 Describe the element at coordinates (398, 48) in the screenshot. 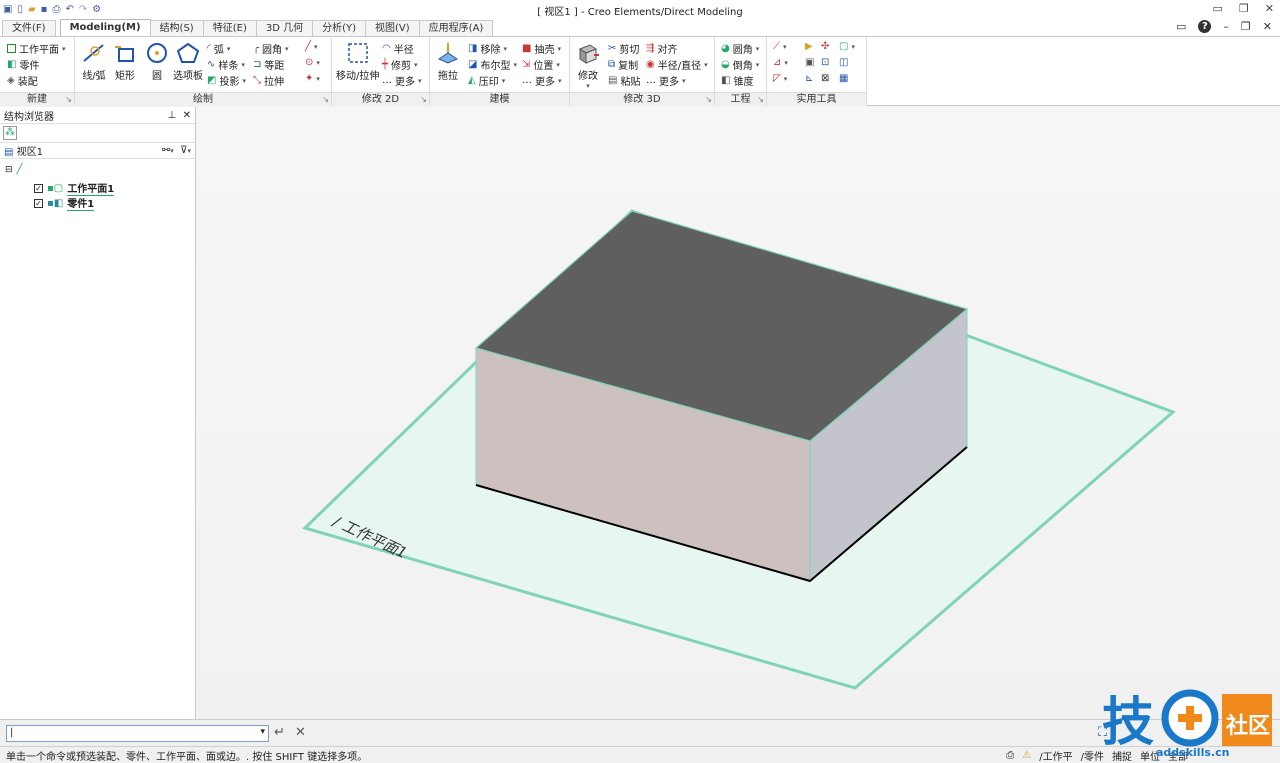

I see `radius-button: ◠ 半径` at that location.